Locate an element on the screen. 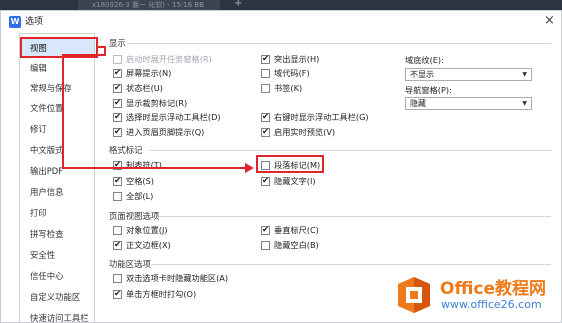  dialog-titlebar: W 选项 × is located at coordinates (281, 22).